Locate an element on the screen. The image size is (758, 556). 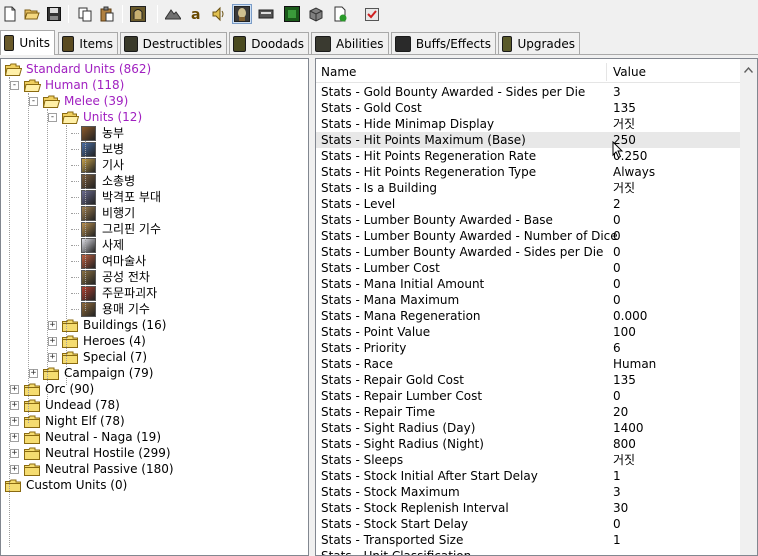
column-header-value: Value is located at coordinates (674, 72).